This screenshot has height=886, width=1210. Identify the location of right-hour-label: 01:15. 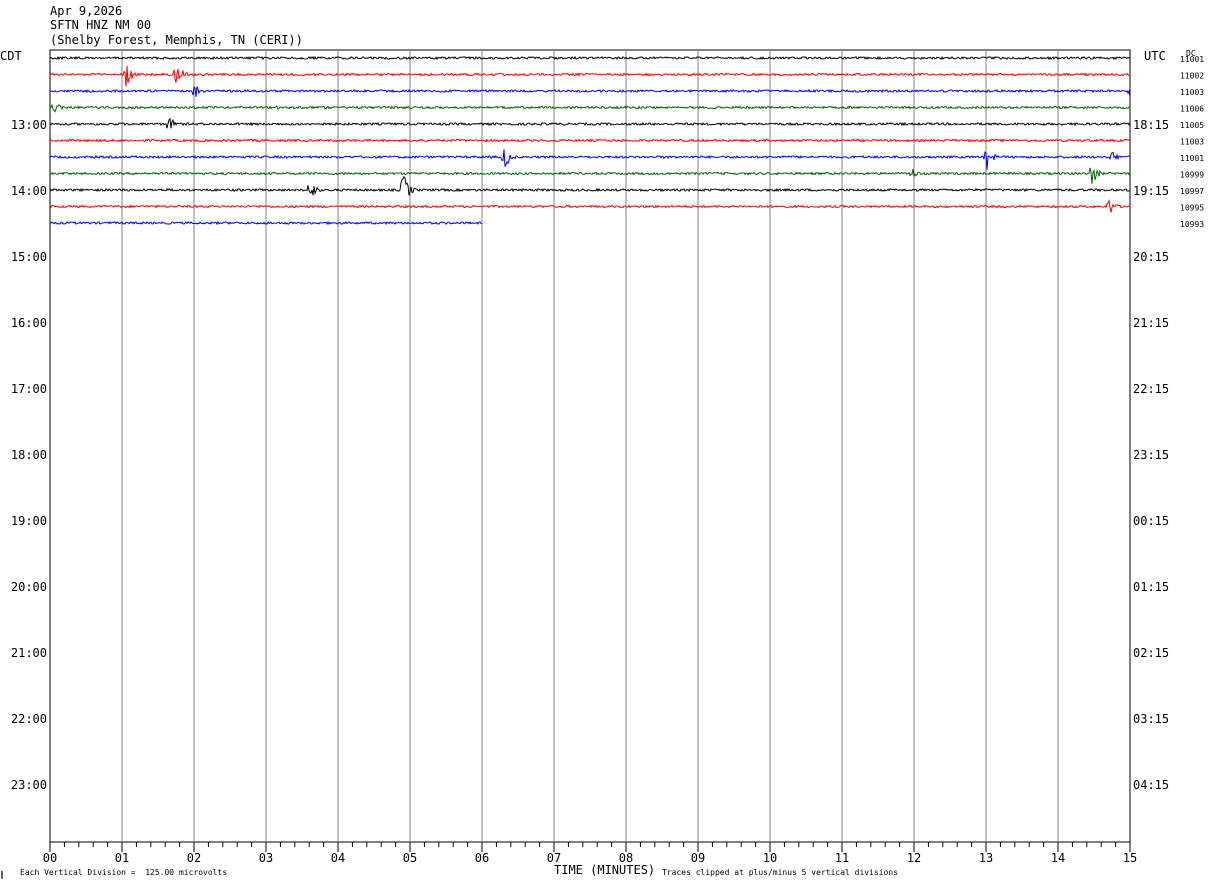
(1151, 587).